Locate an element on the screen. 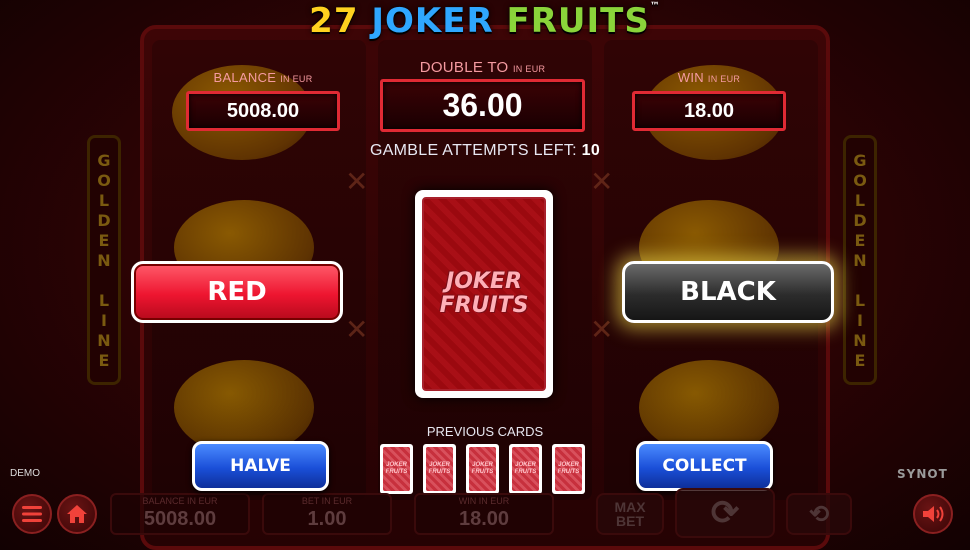 This screenshot has height=550, width=970. card-logo-line1: JOKER is located at coordinates (484, 281).